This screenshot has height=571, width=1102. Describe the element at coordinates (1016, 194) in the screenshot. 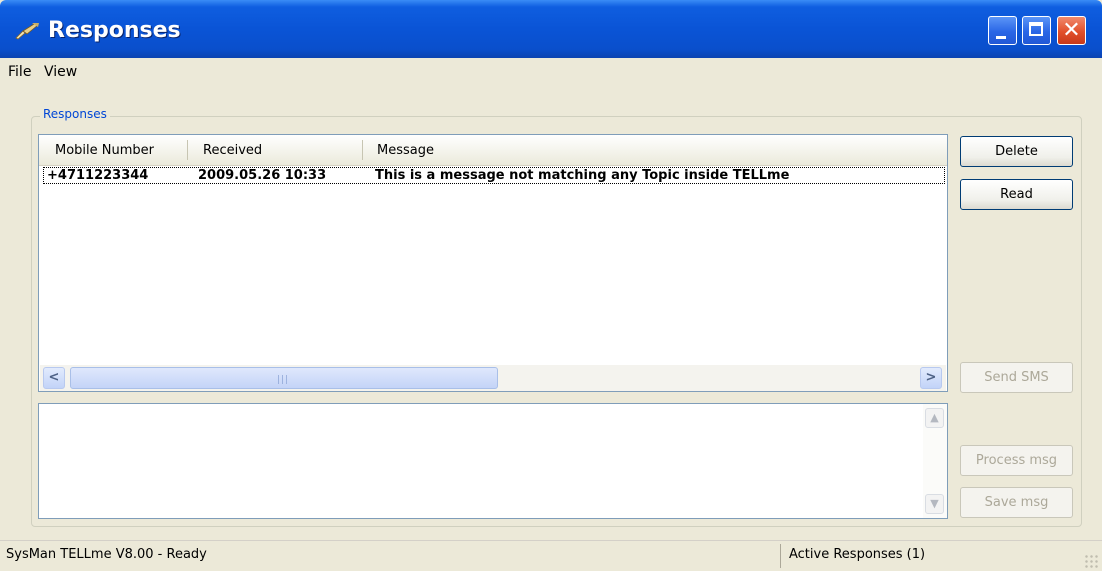

I see `read-button: Read` at that location.